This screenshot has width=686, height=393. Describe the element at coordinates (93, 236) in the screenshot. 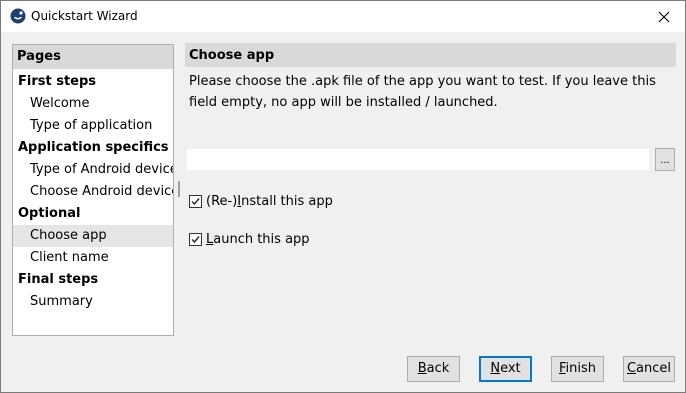

I see `sidebar-item-choose-app: Choose app` at that location.